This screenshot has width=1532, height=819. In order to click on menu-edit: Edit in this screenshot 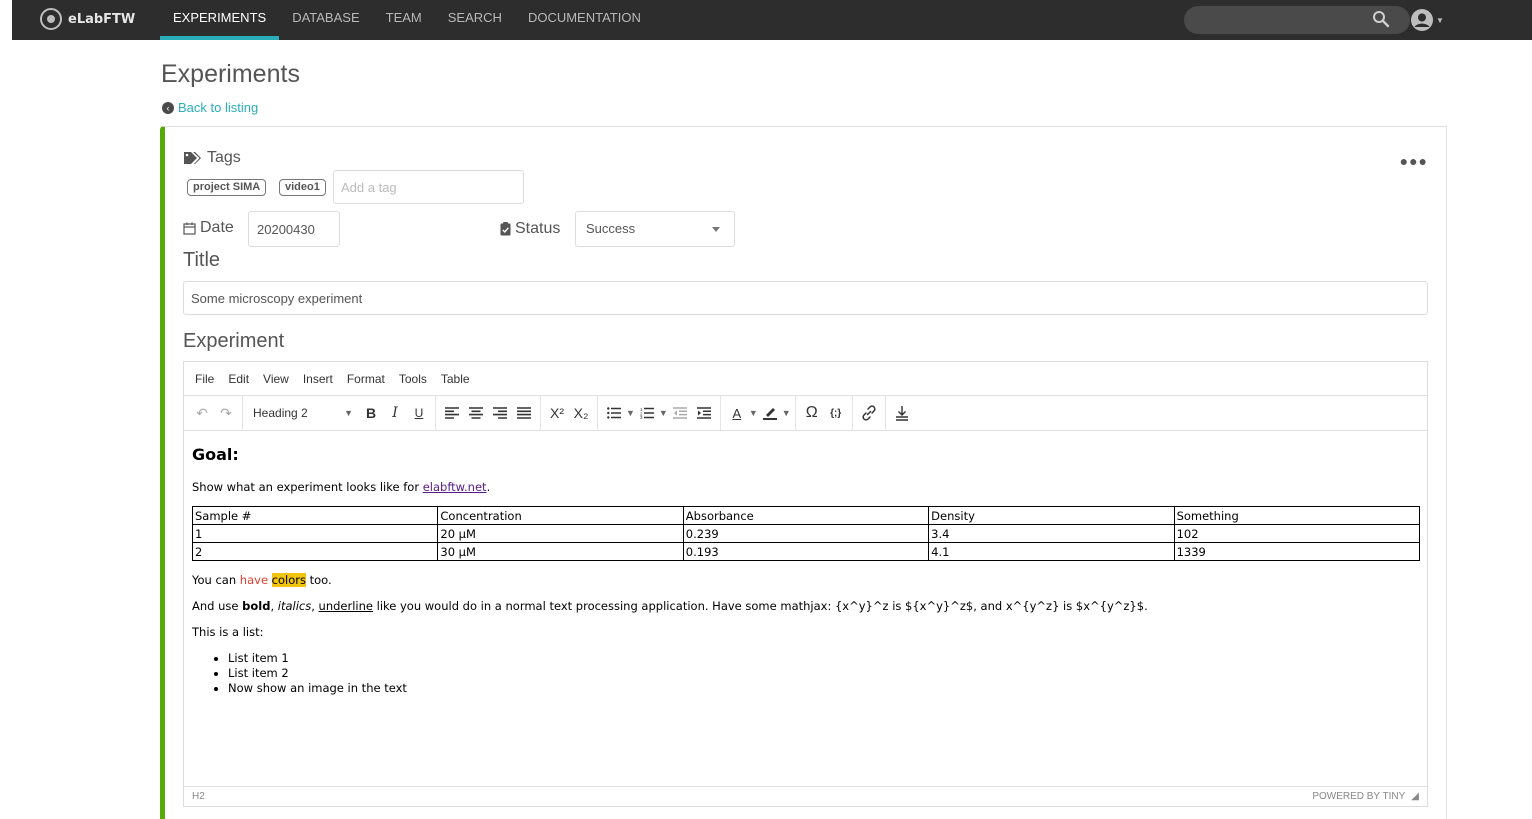, I will do `click(238, 379)`.